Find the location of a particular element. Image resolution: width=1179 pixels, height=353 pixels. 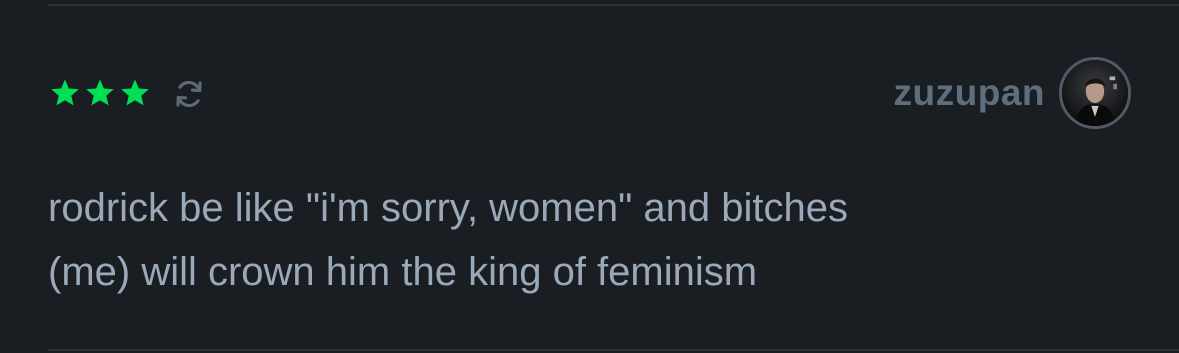

avatar is located at coordinates (1095, 93).